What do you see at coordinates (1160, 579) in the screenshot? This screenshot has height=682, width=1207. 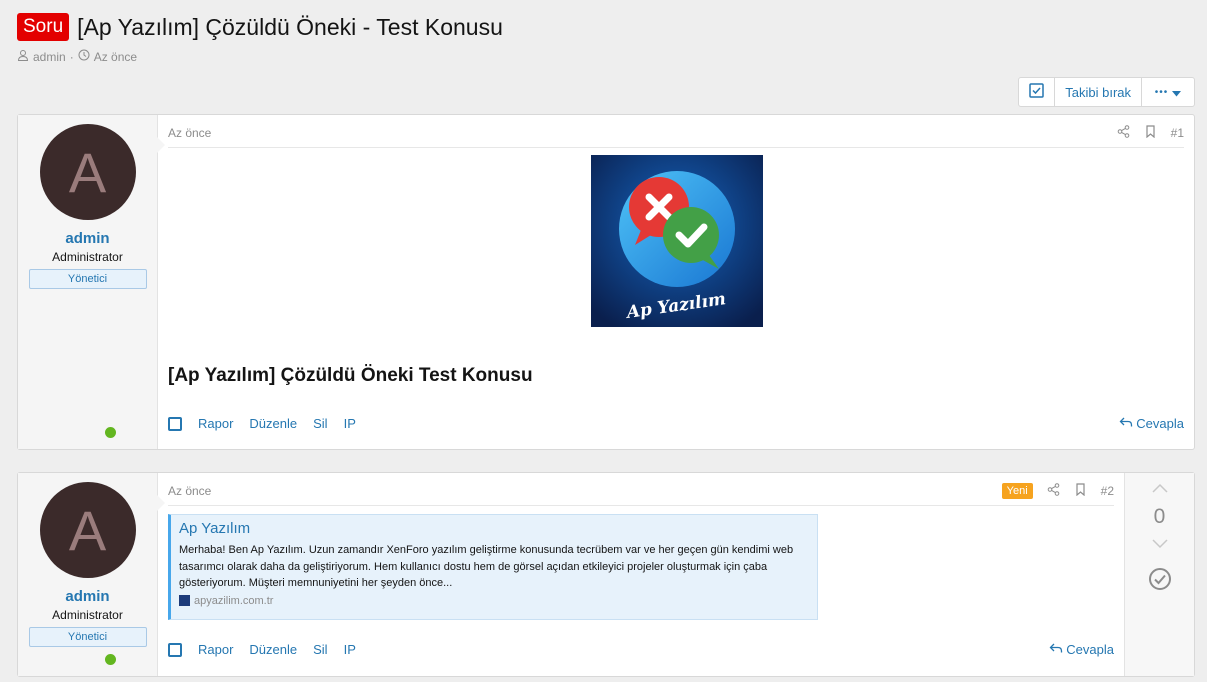 I see `mark-solution-icon` at bounding box center [1160, 579].